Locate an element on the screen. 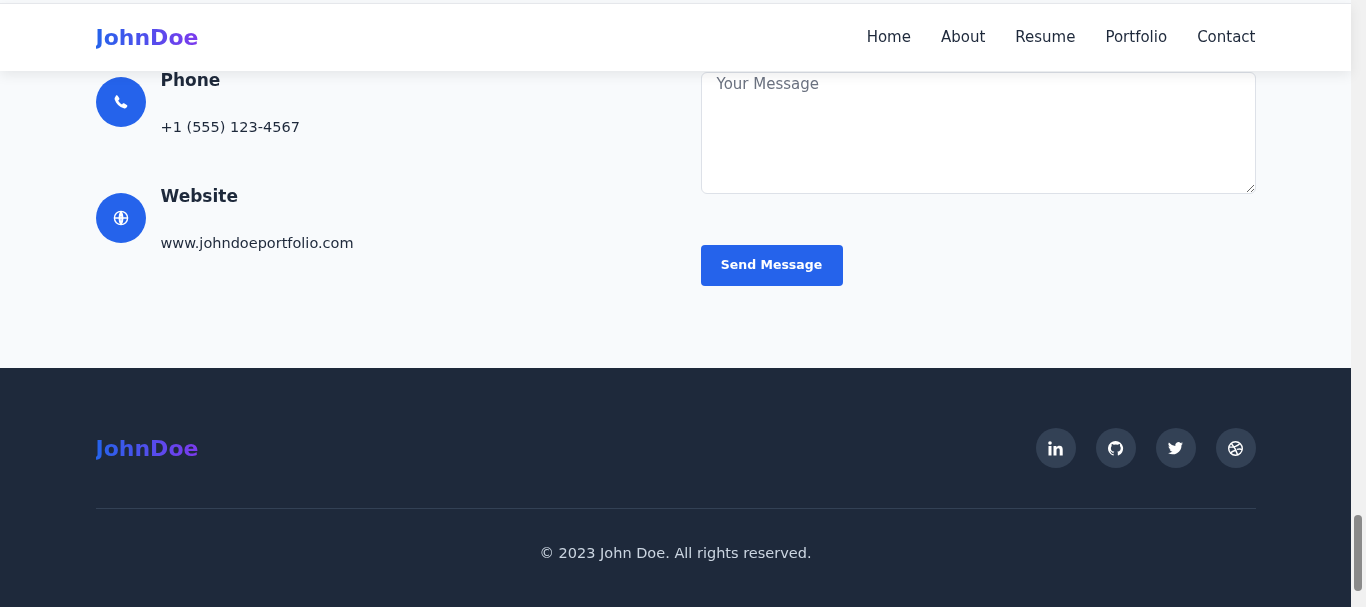 This screenshot has width=1366, height=607. scroll-thumb is located at coordinates (1358, 553).